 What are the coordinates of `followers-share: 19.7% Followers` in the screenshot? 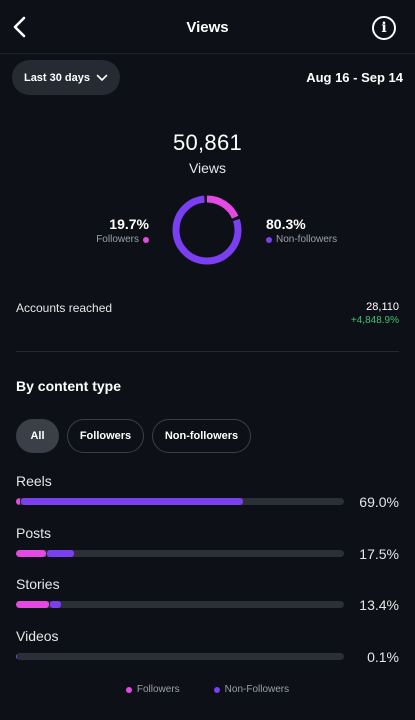 It's located at (122, 230).